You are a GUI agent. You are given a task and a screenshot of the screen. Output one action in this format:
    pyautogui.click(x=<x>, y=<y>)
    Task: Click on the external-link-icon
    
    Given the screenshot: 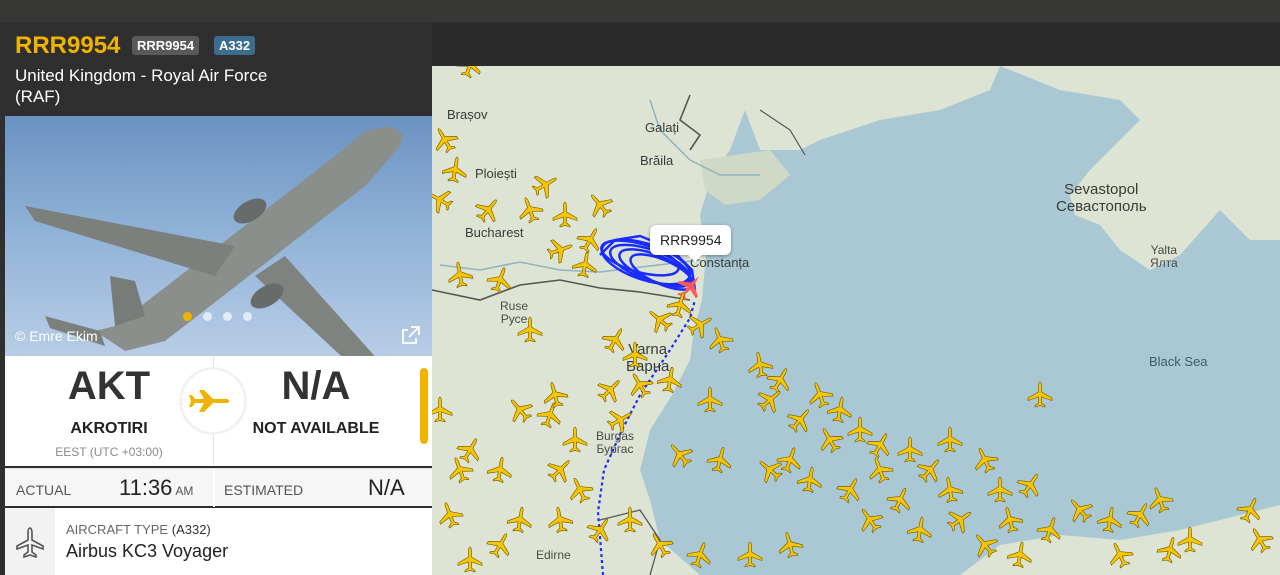 What is the action you would take?
    pyautogui.click(x=411, y=335)
    